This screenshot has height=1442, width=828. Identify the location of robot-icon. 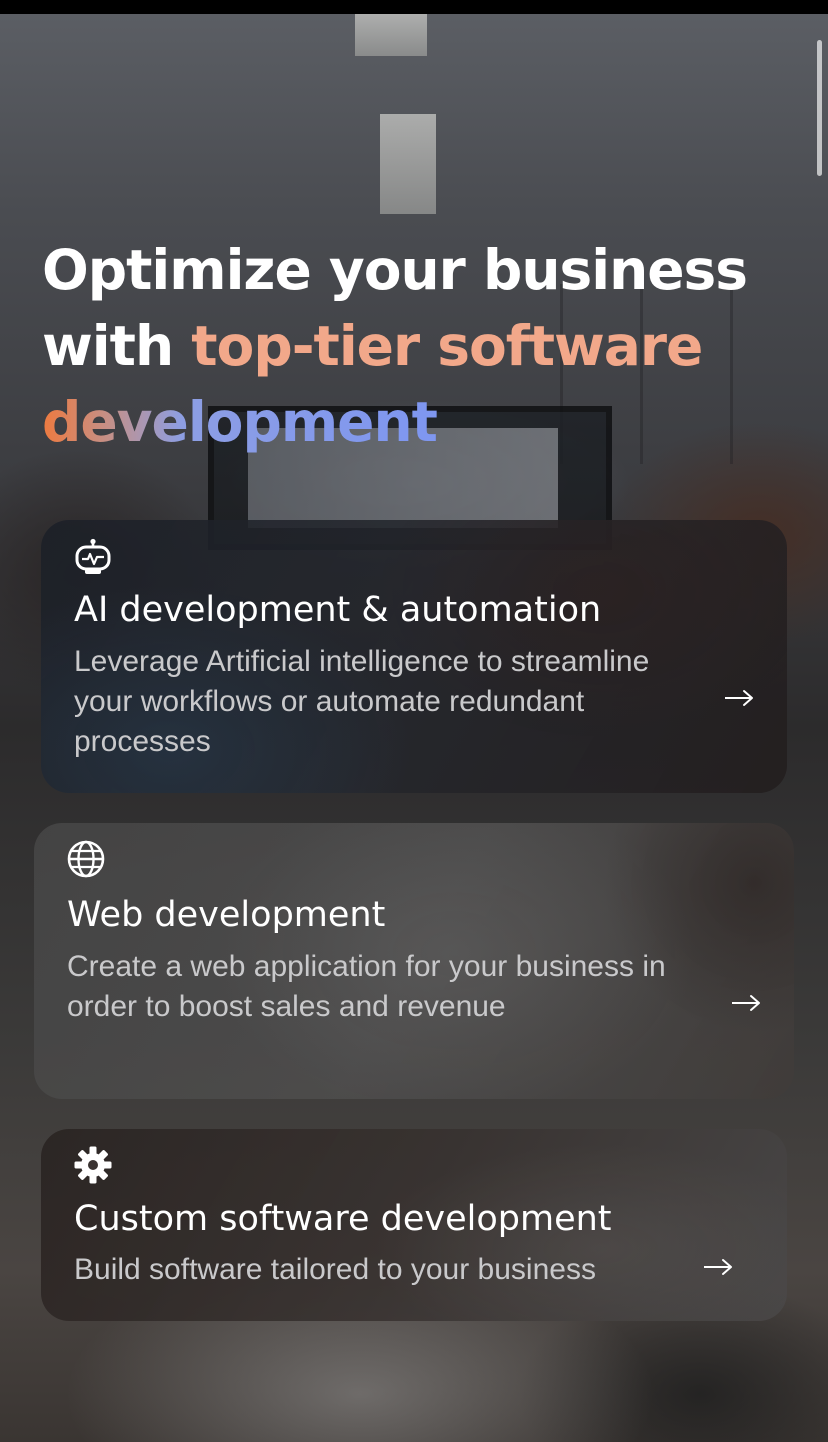
(93, 558).